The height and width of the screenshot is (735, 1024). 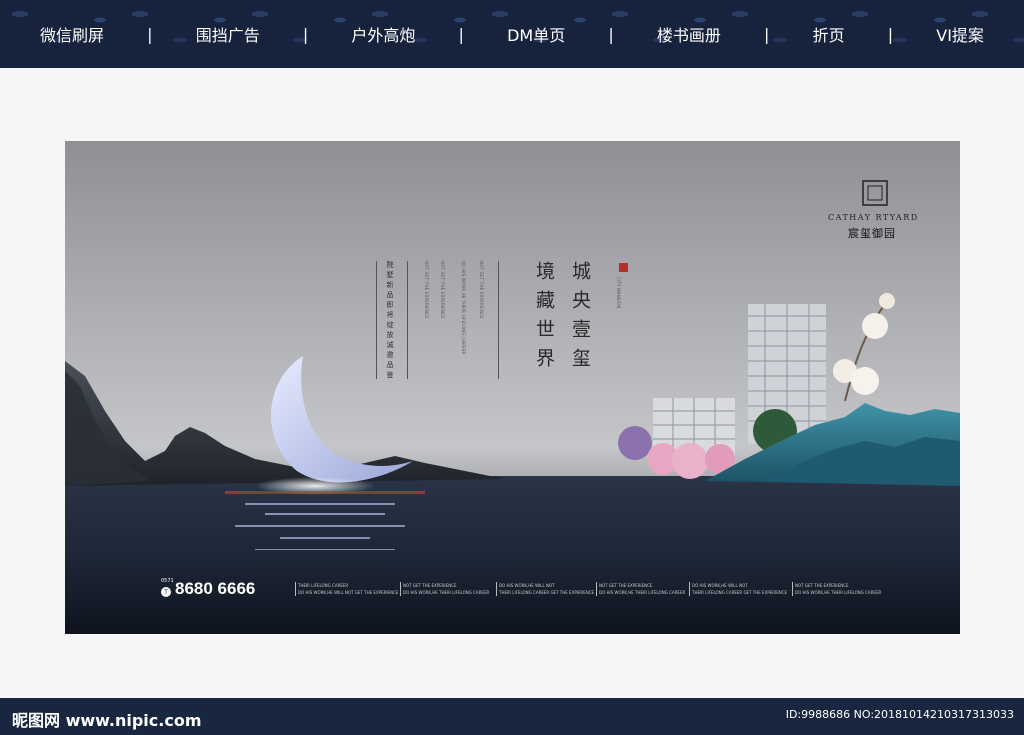 I want to click on phone-area-code: 0571, so click(x=167, y=581).